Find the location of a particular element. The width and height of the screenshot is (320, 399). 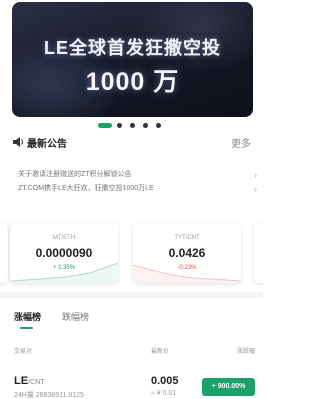

coin-quote: /CNT is located at coordinates (36, 382).